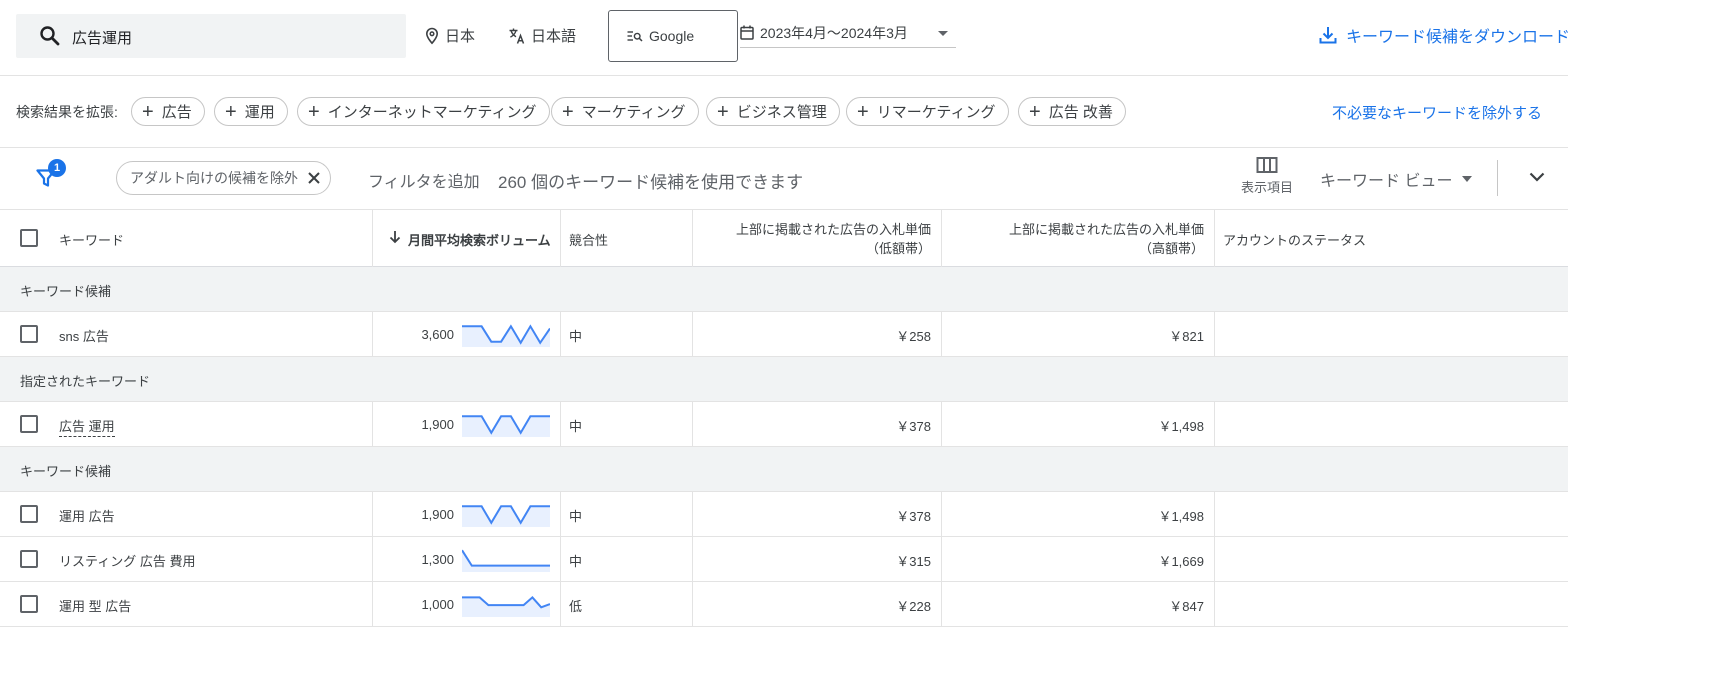 This screenshot has width=1716, height=692. I want to click on low-bid-value: ￥315, so click(913, 561).